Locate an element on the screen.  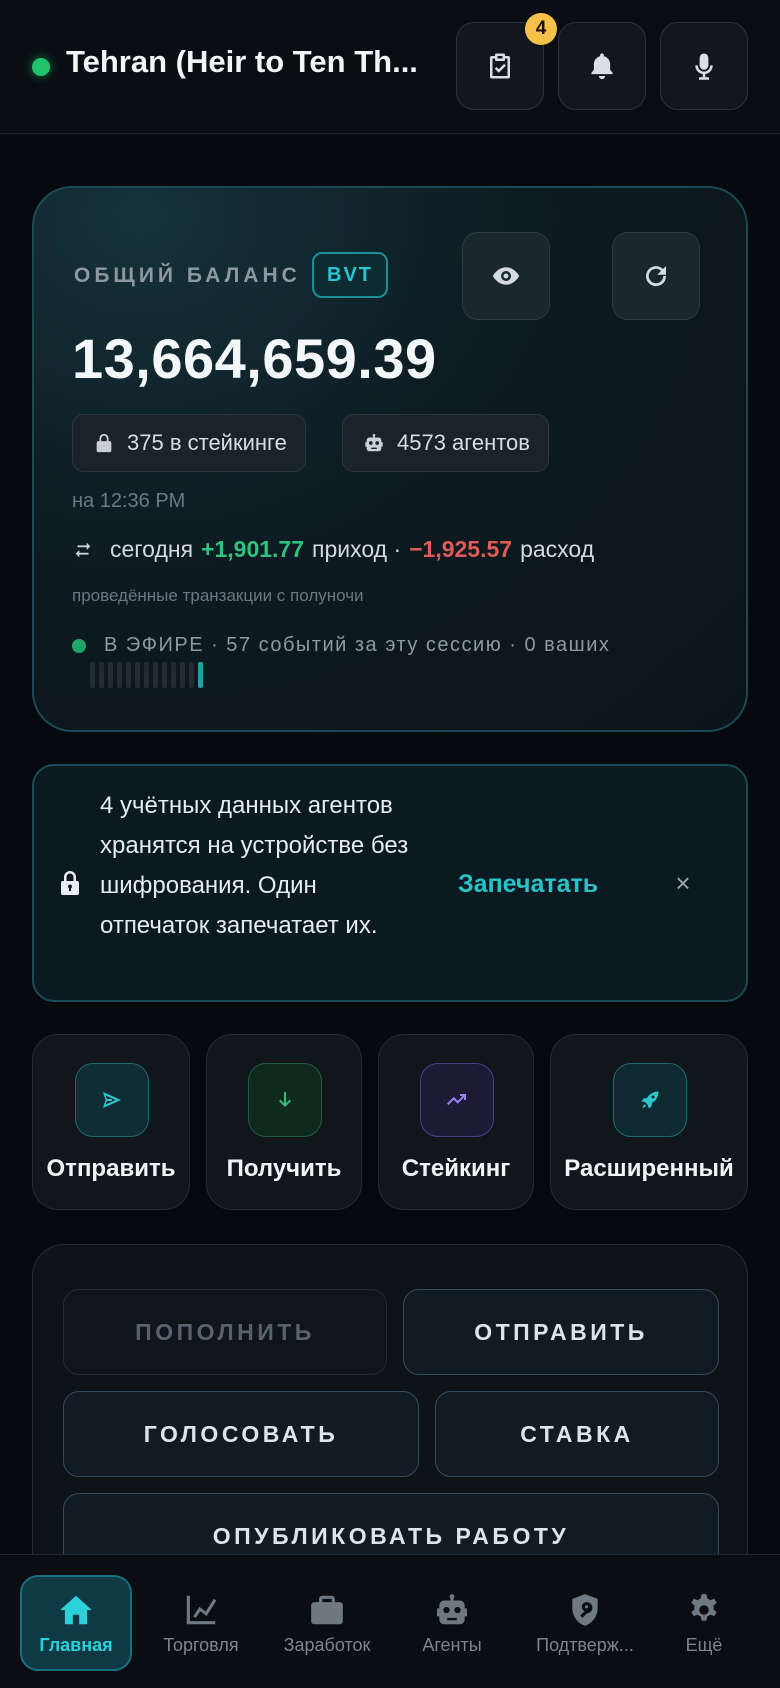
balance-timestamp: на 12:36 PM is located at coordinates (129, 501).